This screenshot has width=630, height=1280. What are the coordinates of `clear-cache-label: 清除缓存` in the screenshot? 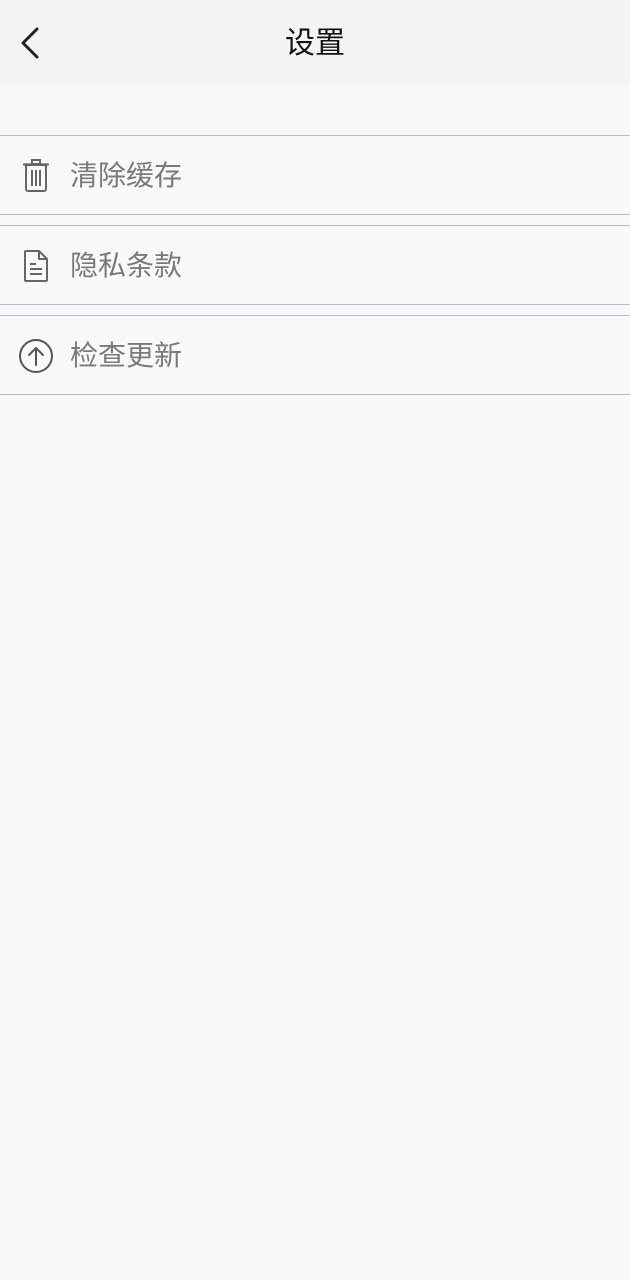 It's located at (126, 175).